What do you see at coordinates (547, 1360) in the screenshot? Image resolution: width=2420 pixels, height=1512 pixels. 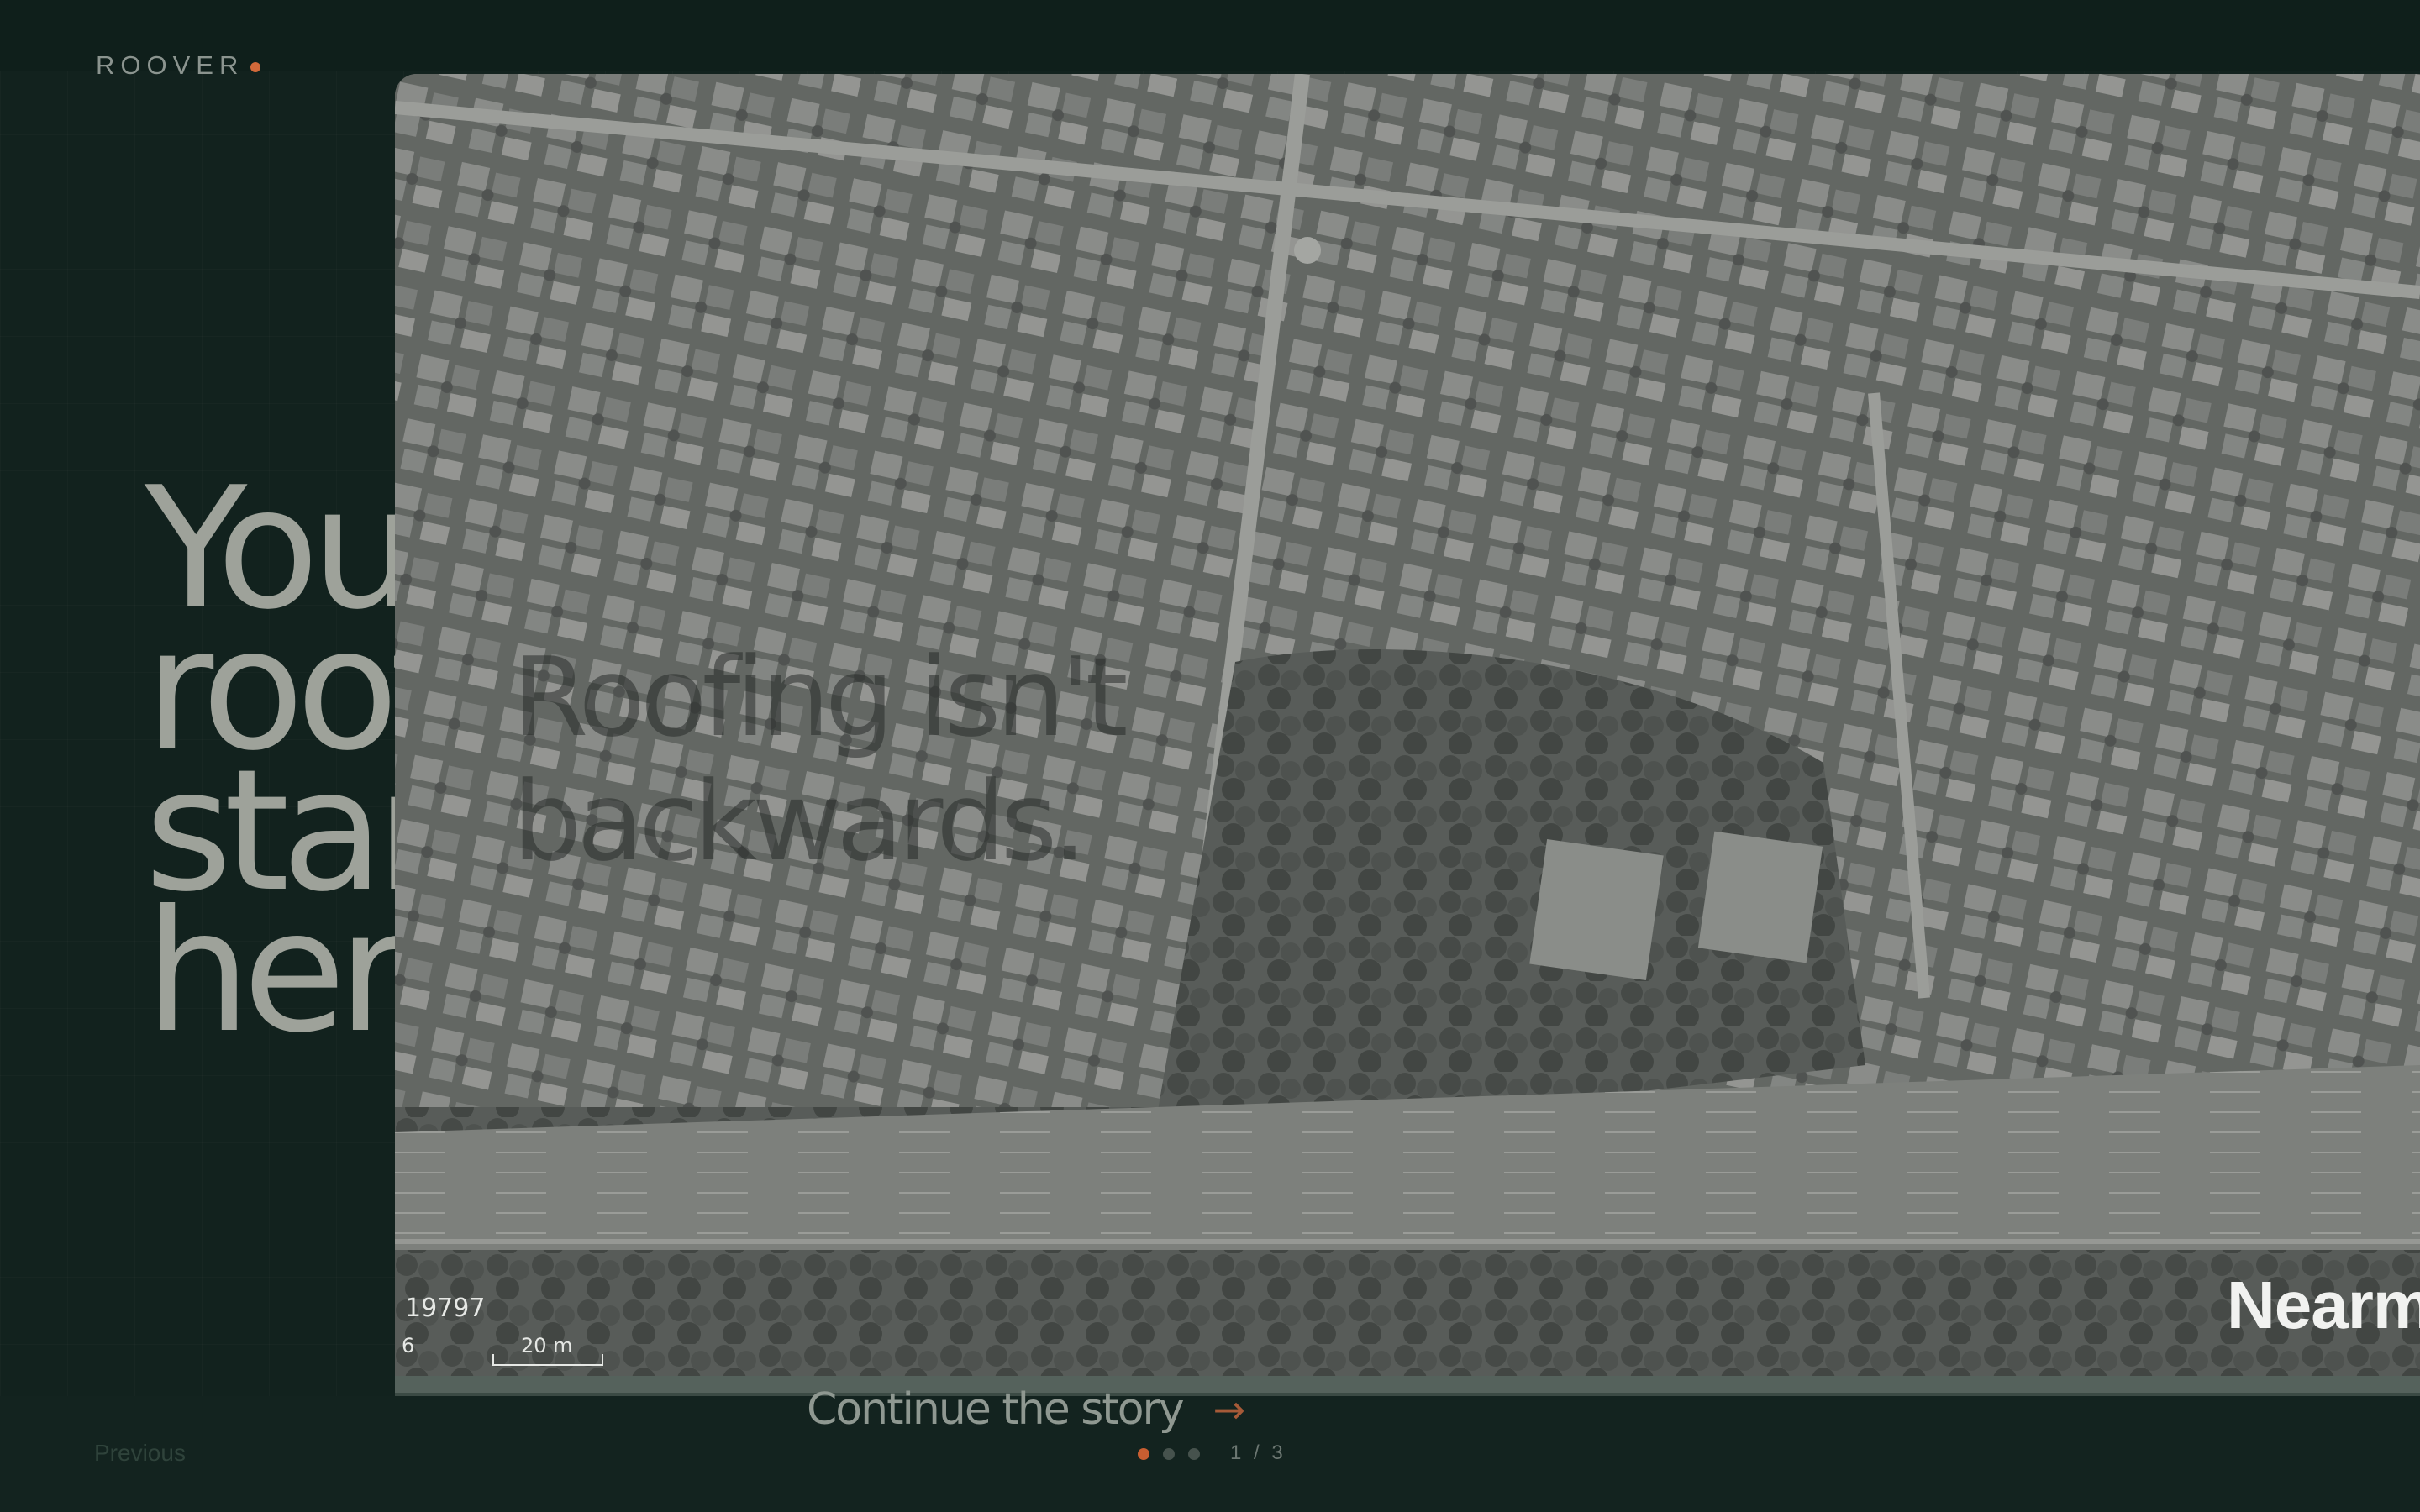 I see `scale-bar` at bounding box center [547, 1360].